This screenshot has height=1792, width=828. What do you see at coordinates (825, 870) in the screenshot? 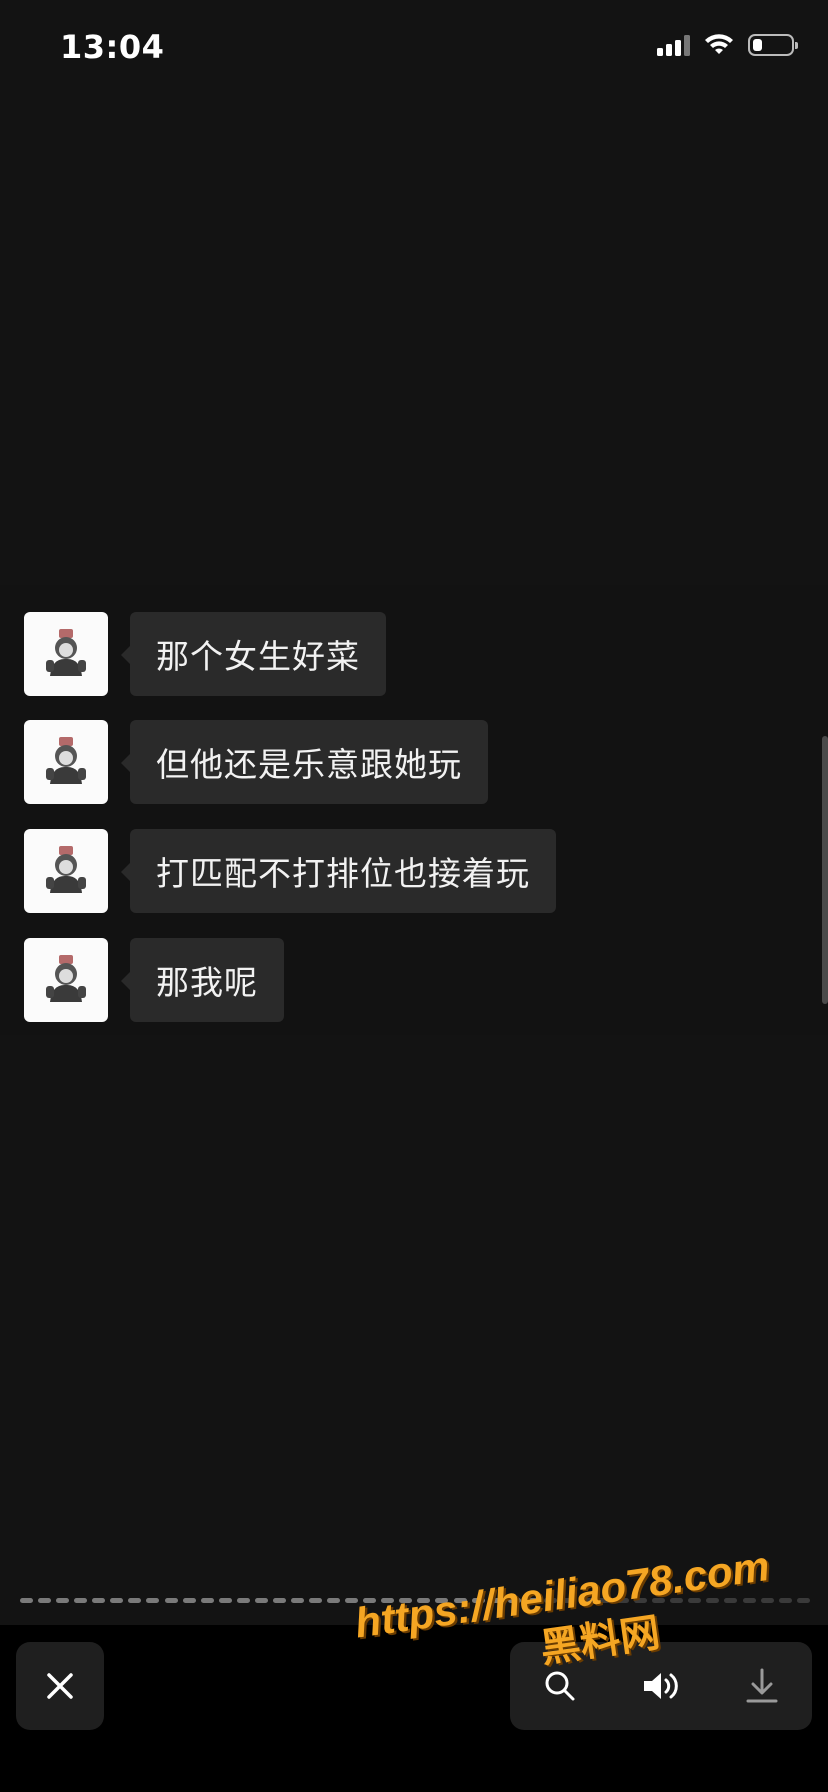
I see `scroll-indicator` at bounding box center [825, 870].